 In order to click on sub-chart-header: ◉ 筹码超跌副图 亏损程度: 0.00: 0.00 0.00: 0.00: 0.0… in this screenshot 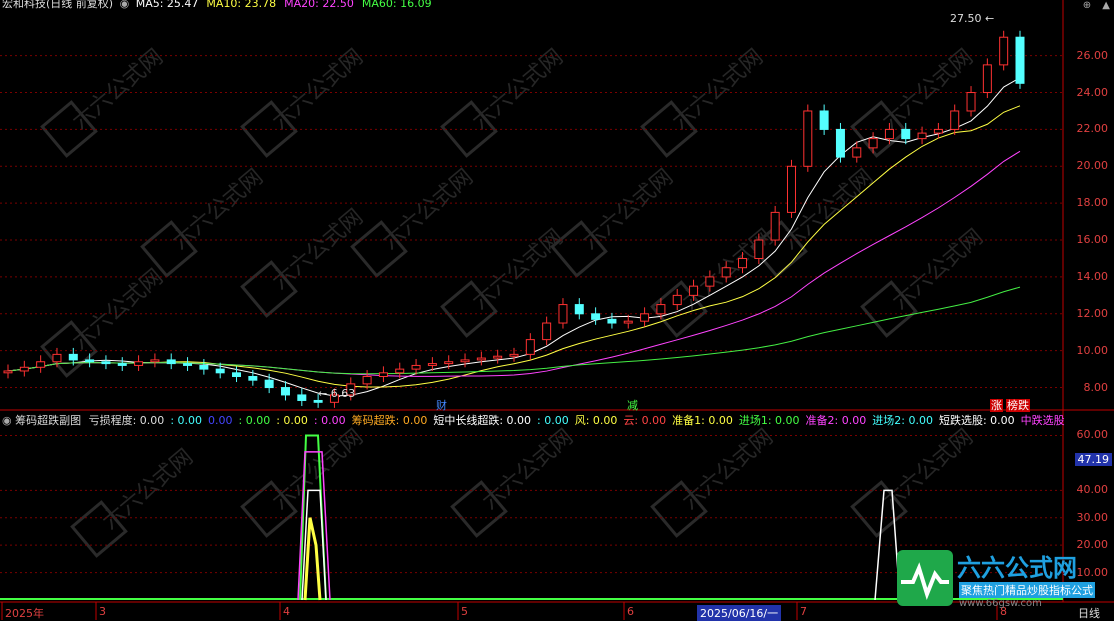, I will do `click(536, 421)`.